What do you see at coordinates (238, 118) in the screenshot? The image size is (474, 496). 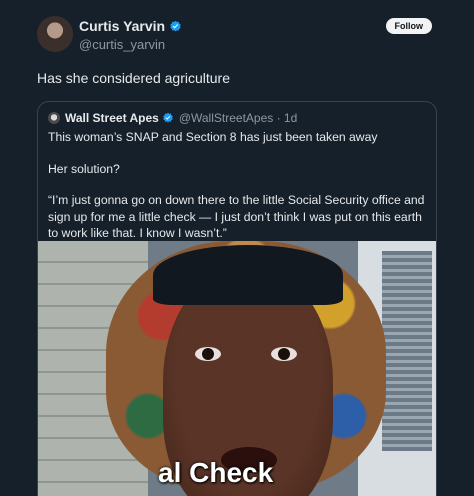 I see `quoted-handle-time: @WallStreetApes · 1d` at bounding box center [238, 118].